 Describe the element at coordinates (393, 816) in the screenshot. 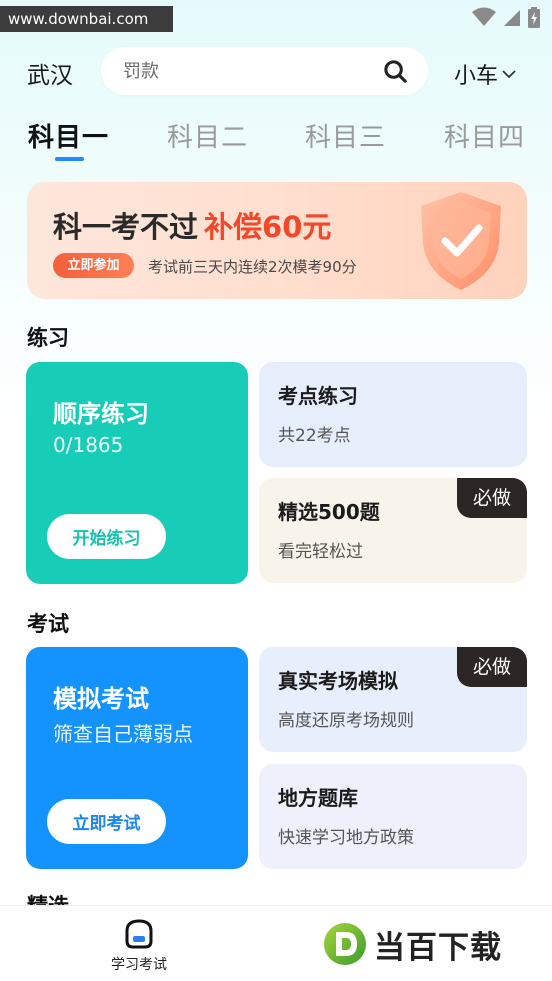

I see `local-question-bank-card: 地方题库 快速学习地方政策` at that location.